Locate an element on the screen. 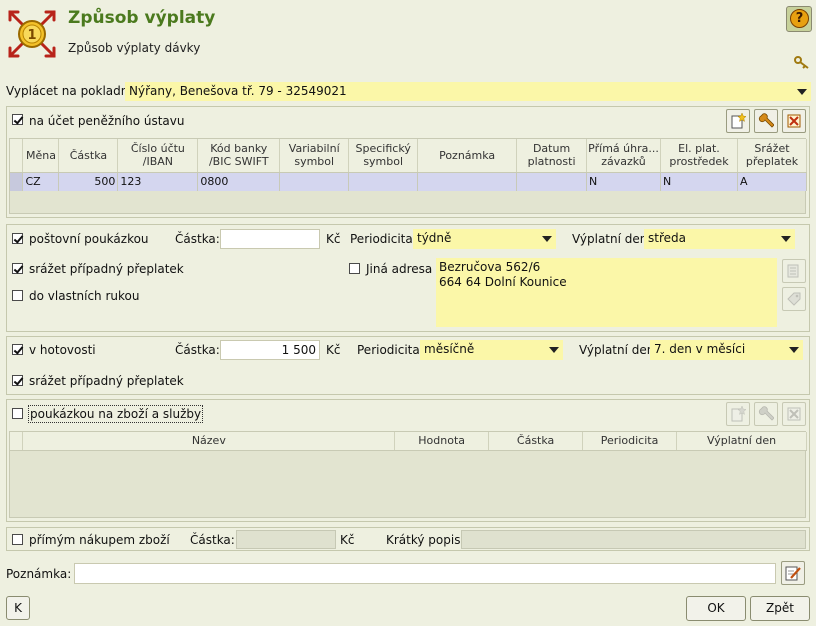  cell-variabilni is located at coordinates (314, 181).